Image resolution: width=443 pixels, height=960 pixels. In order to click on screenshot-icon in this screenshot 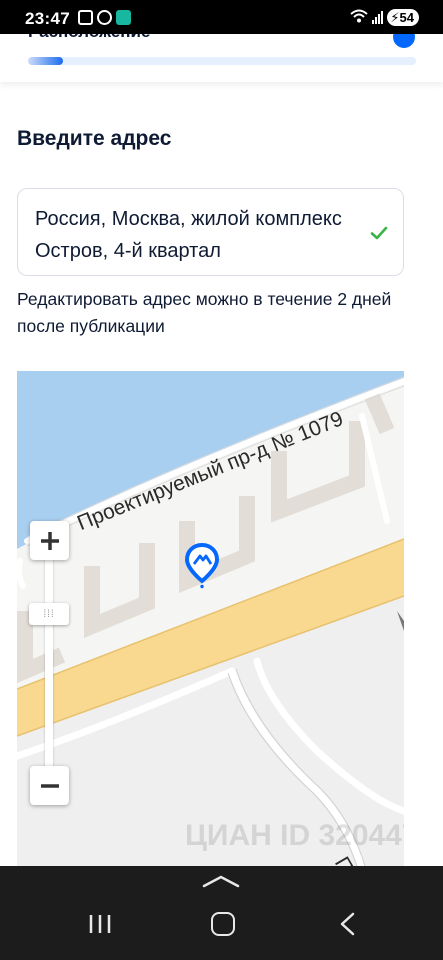, I will do `click(85, 17)`.